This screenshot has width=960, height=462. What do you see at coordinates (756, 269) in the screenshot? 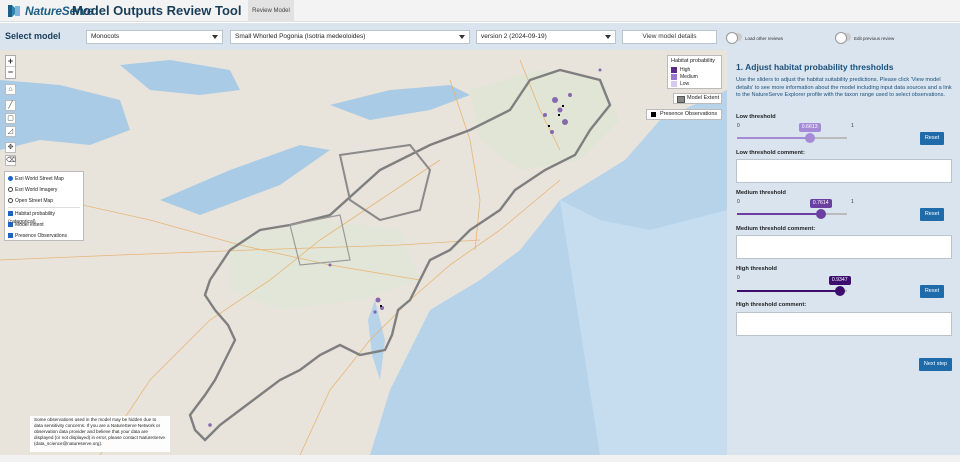
I see `high-threshold-label: High threshold` at bounding box center [756, 269].